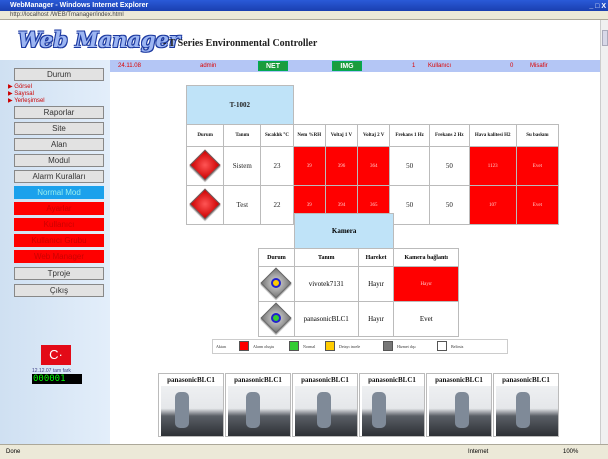 This screenshot has height=459, width=608. I want to click on sublink-gorsel: ▶ Görsel, so click(20, 87).